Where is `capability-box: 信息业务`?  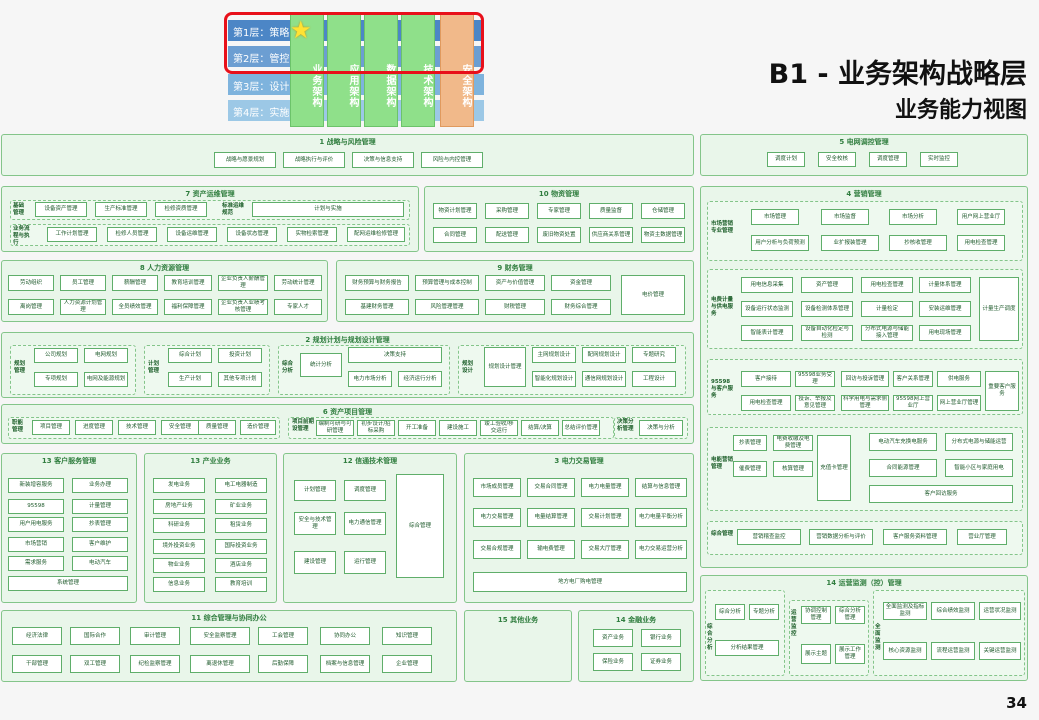
capability-box: 信息业务 is located at coordinates (179, 584).